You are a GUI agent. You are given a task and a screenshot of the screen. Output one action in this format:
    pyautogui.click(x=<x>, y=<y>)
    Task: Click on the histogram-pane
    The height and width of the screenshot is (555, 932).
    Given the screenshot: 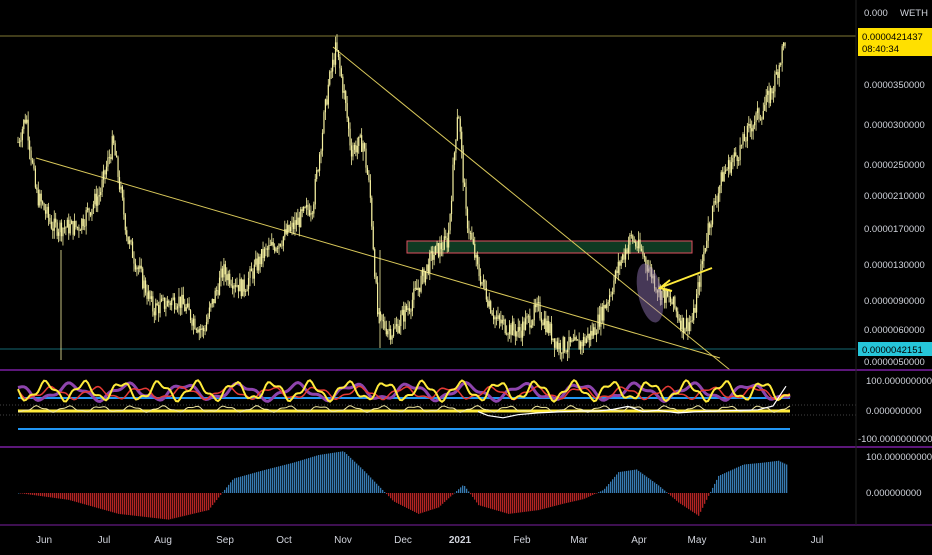 What is the action you would take?
    pyautogui.click(x=403, y=485)
    